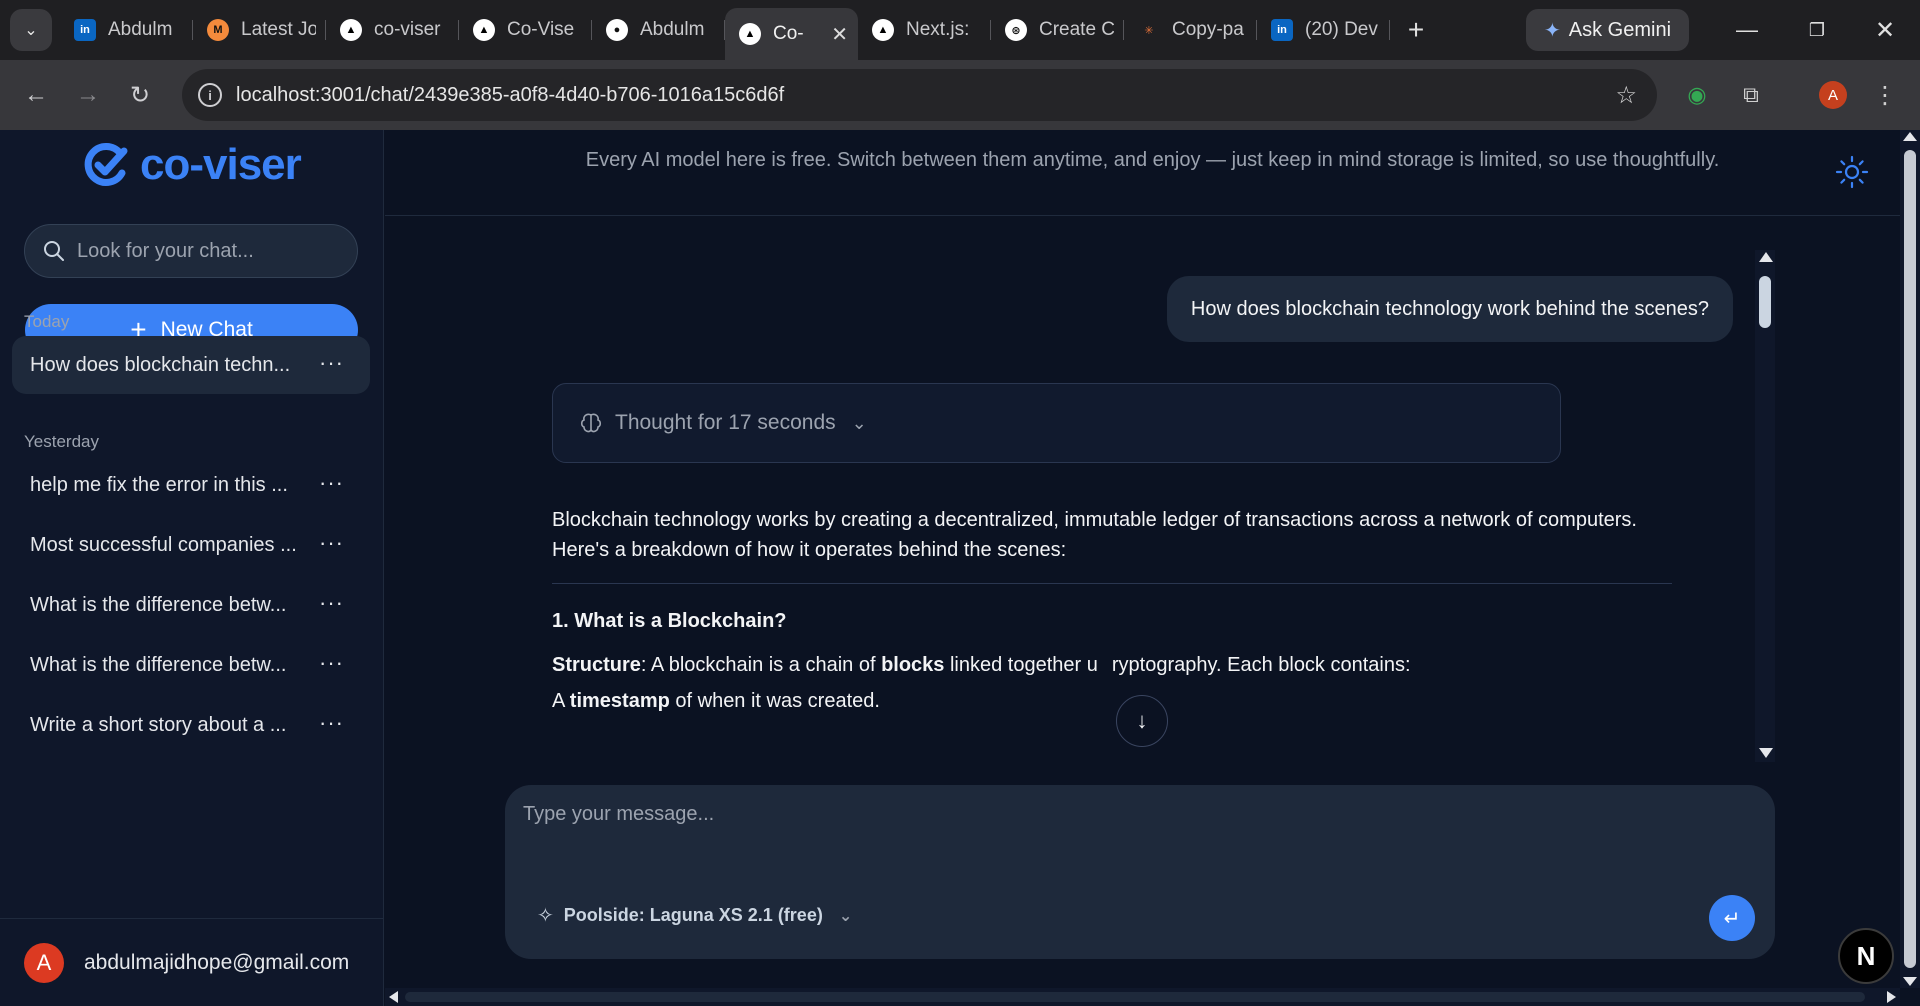 Image resolution: width=1920 pixels, height=1006 pixels. I want to click on page-hscroll-thumb, so click(1135, 997).